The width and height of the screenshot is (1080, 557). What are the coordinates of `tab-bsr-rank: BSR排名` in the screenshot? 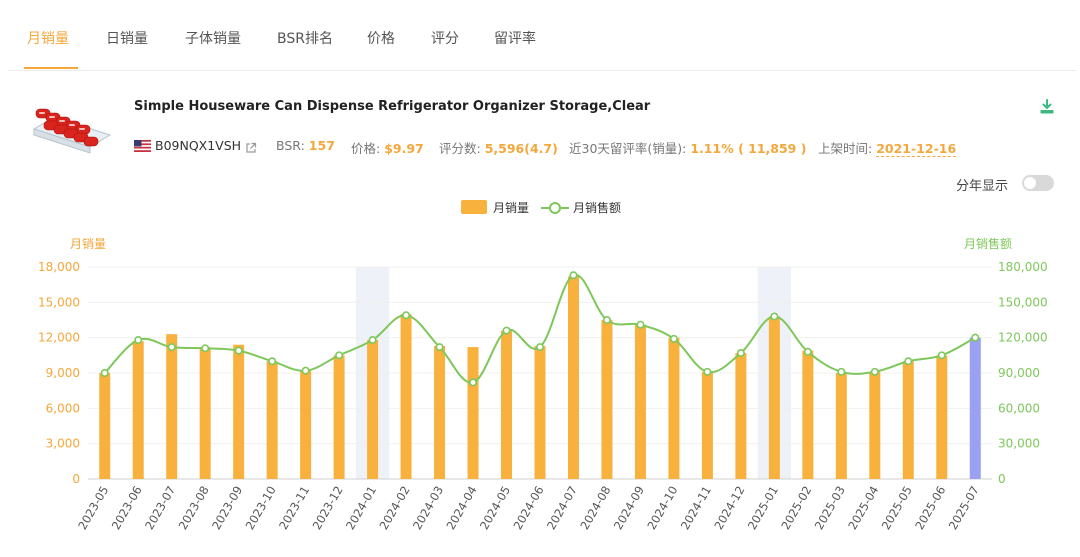 It's located at (305, 38).